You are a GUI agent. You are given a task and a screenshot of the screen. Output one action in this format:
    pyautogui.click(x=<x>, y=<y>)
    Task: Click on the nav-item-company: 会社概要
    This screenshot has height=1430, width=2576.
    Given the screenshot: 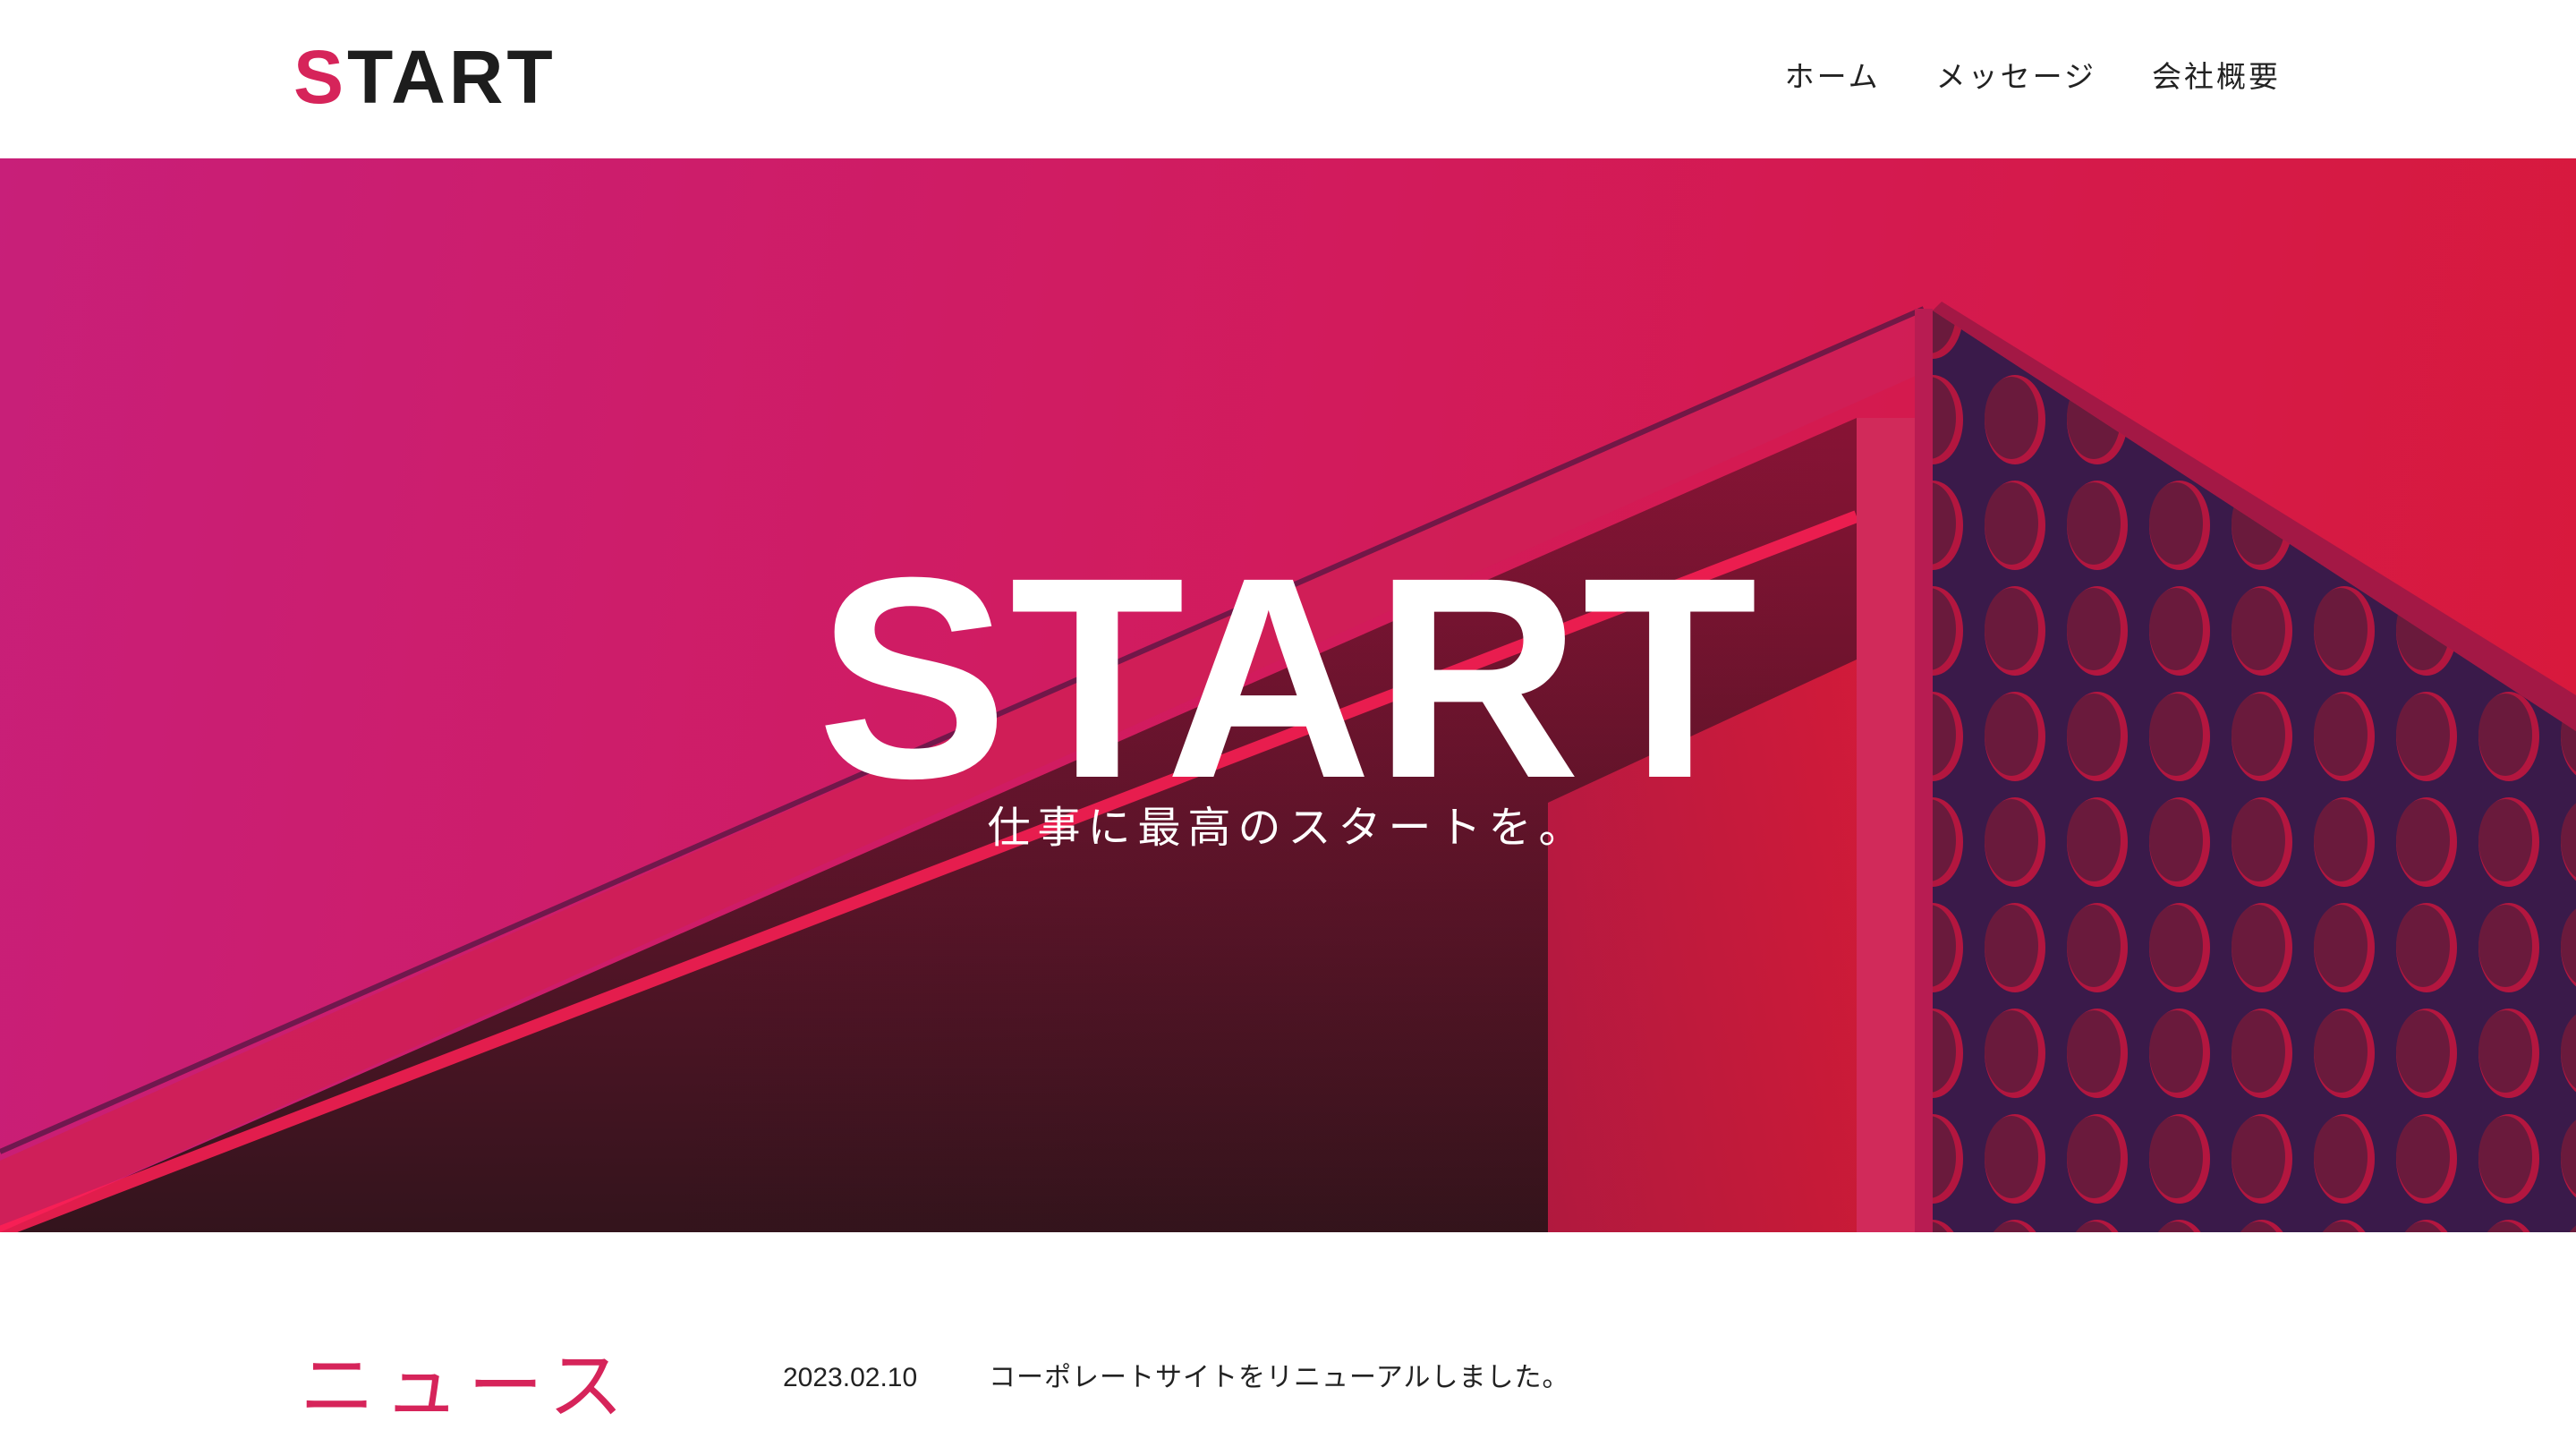 What is the action you would take?
    pyautogui.click(x=2216, y=77)
    